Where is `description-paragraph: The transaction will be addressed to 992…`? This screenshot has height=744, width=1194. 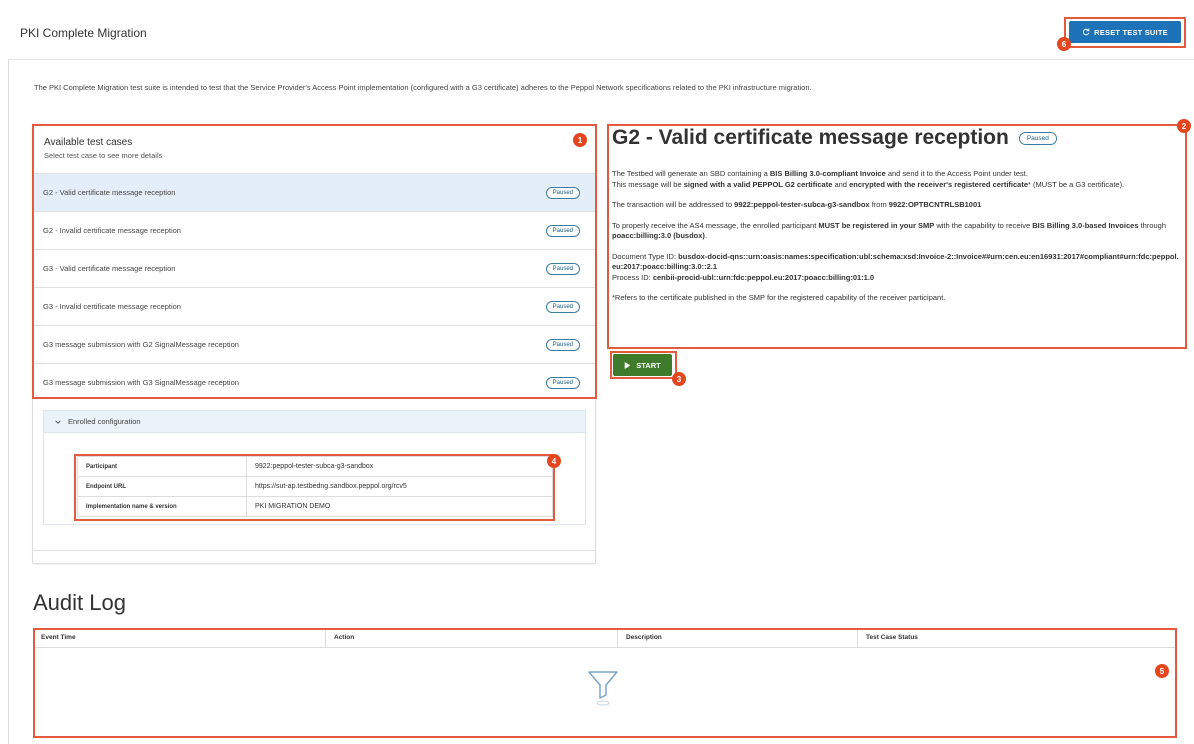
description-paragraph: The transaction will be addressed to 992… is located at coordinates (797, 204).